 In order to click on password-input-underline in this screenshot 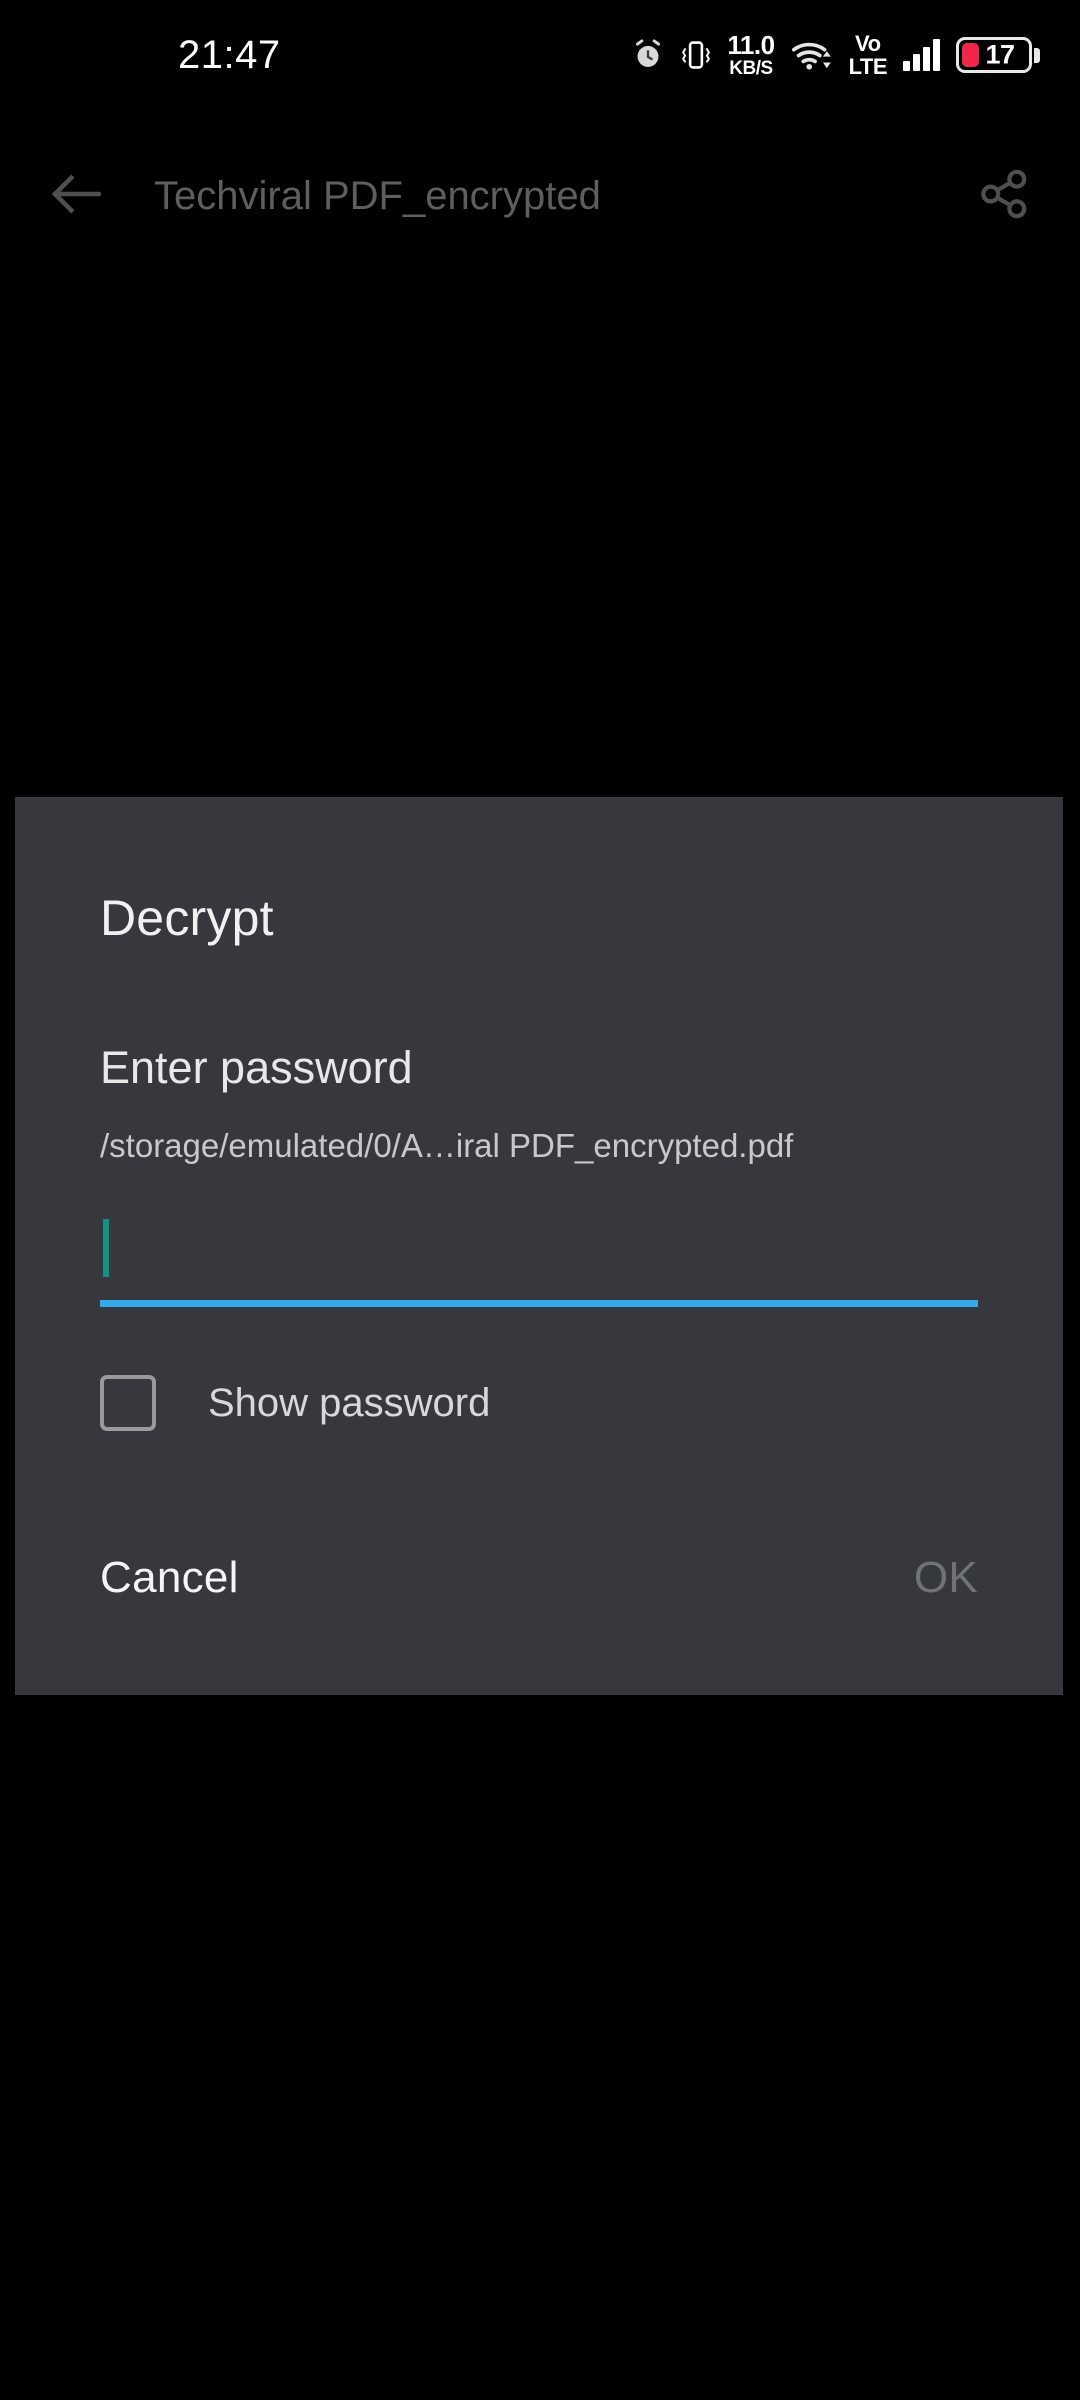, I will do `click(539, 1303)`.